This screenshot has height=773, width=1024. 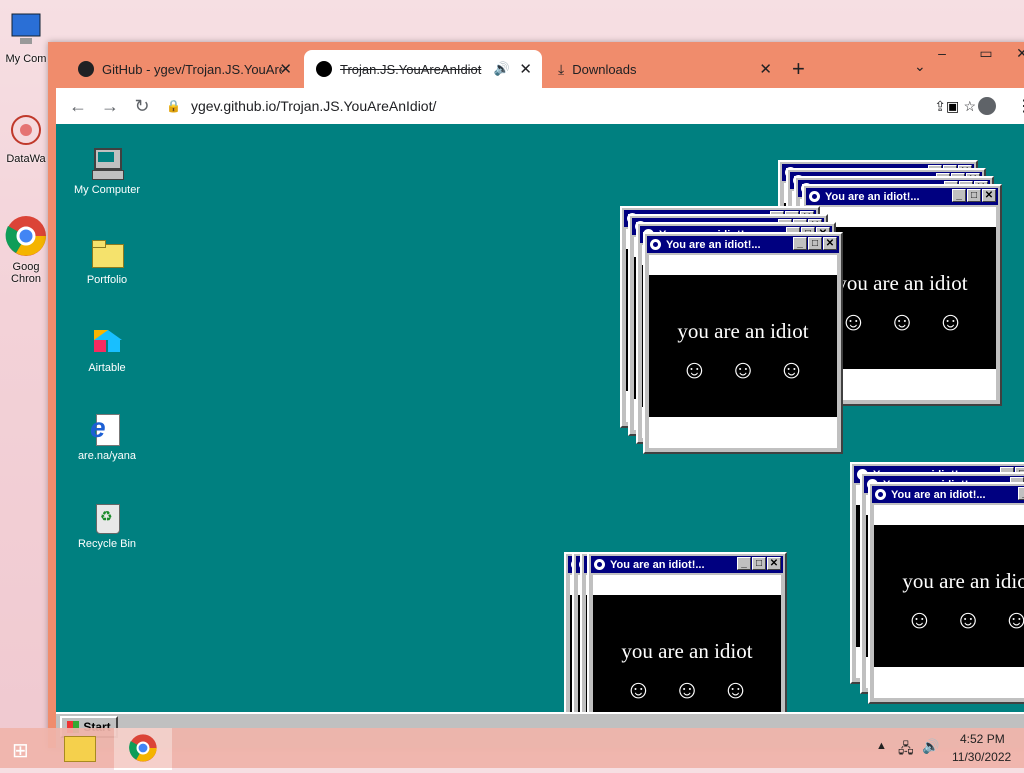 I want to click on win95-icon-airtable: Airtable, so click(x=107, y=349).